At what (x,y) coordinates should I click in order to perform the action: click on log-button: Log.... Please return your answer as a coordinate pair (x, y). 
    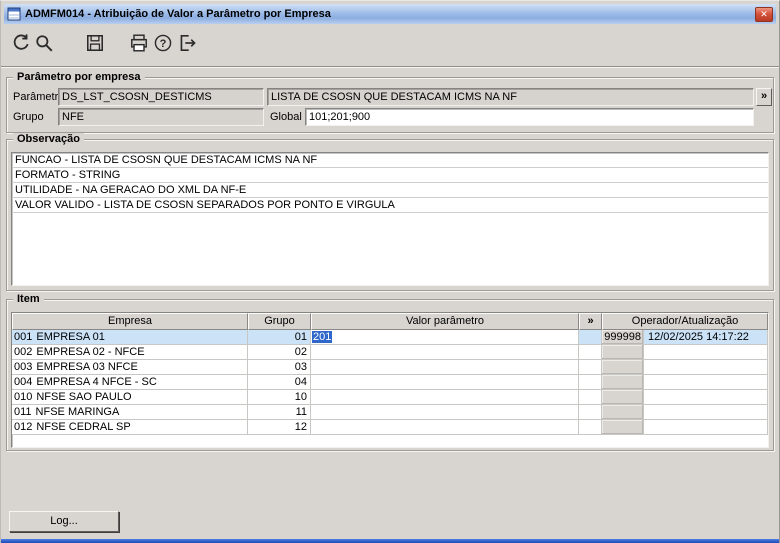
    Looking at the image, I should click on (64, 521).